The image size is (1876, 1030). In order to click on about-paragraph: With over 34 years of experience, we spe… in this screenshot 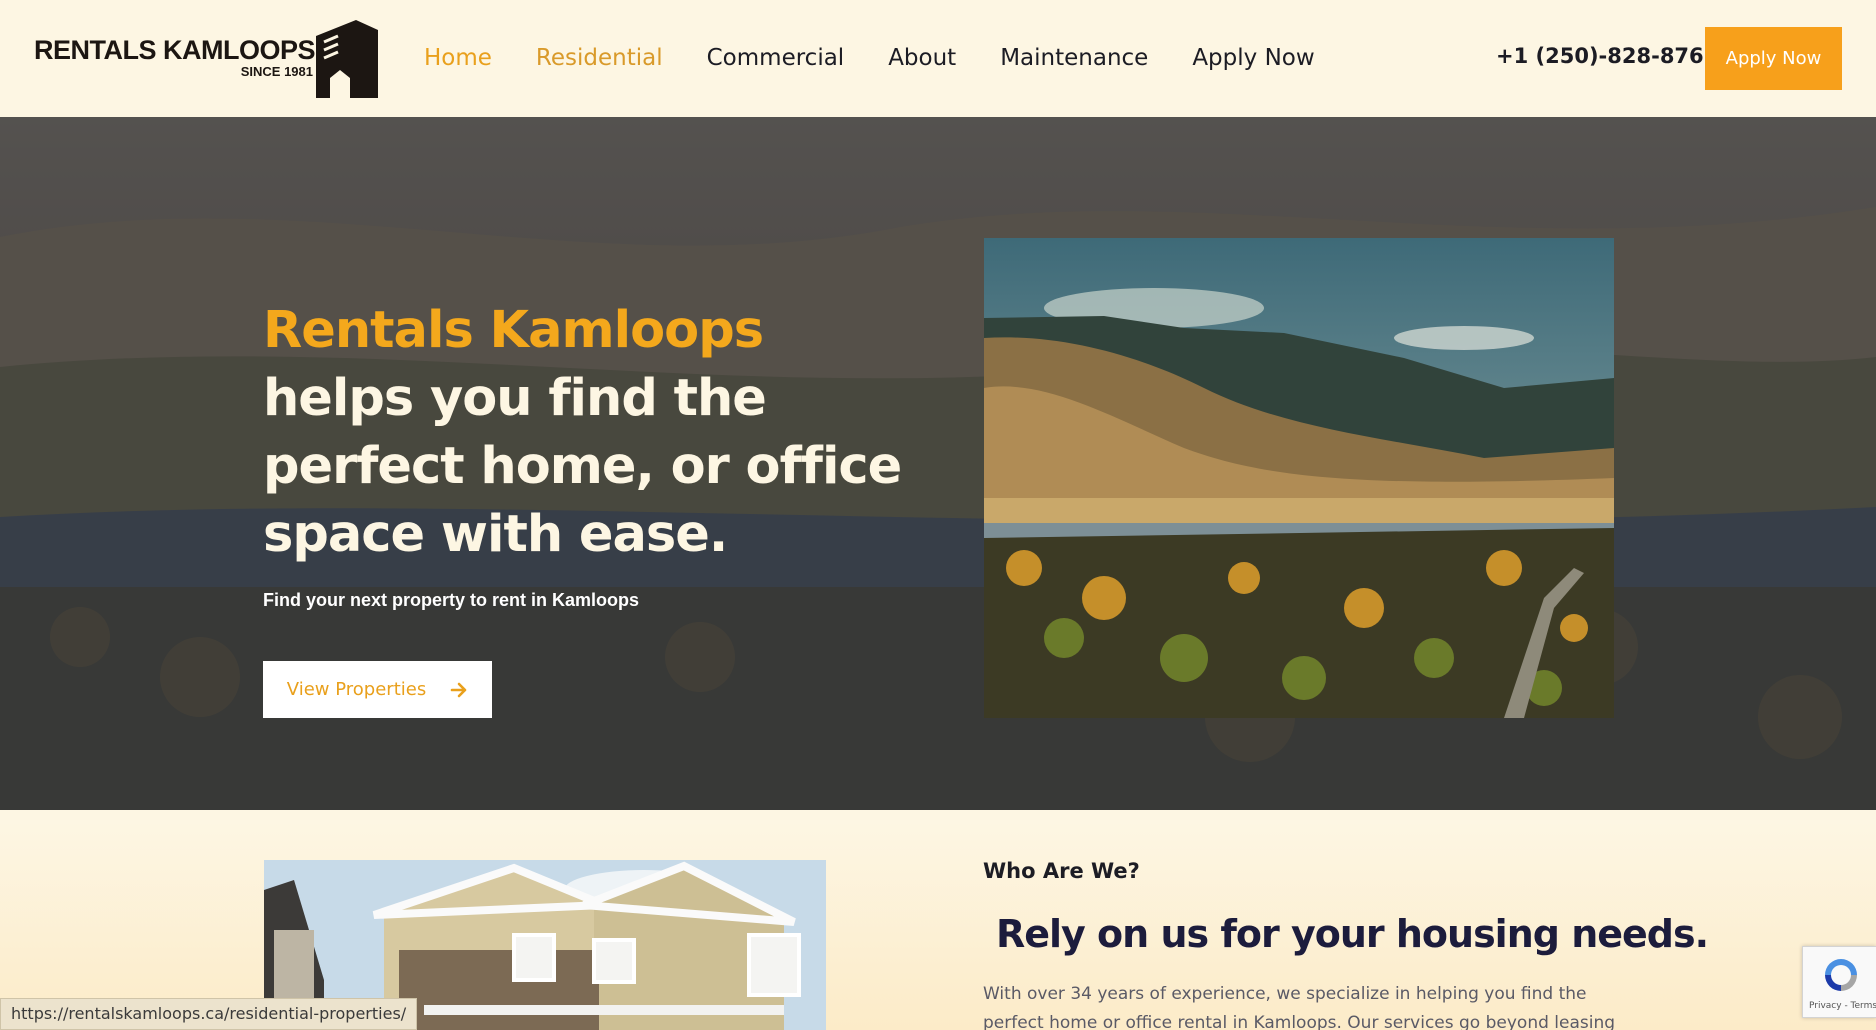, I will do `click(1299, 1007)`.